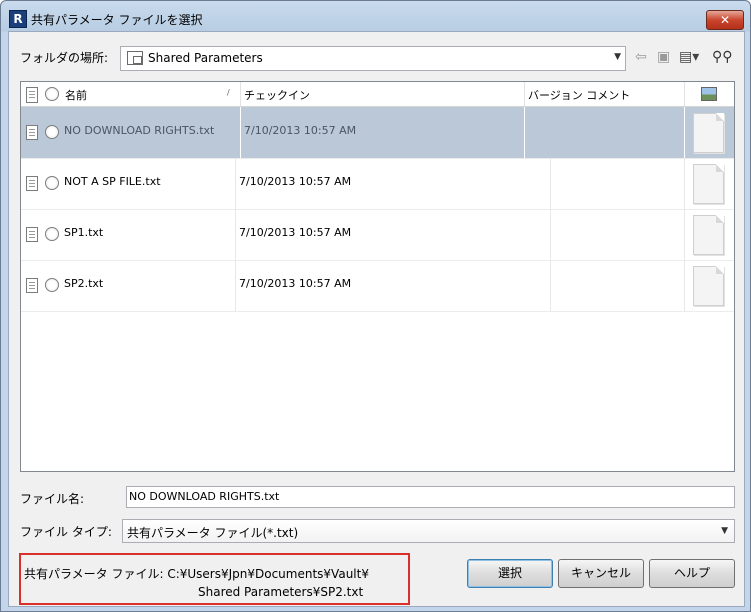  What do you see at coordinates (52, 94) in the screenshot?
I see `radio-header-icon` at bounding box center [52, 94].